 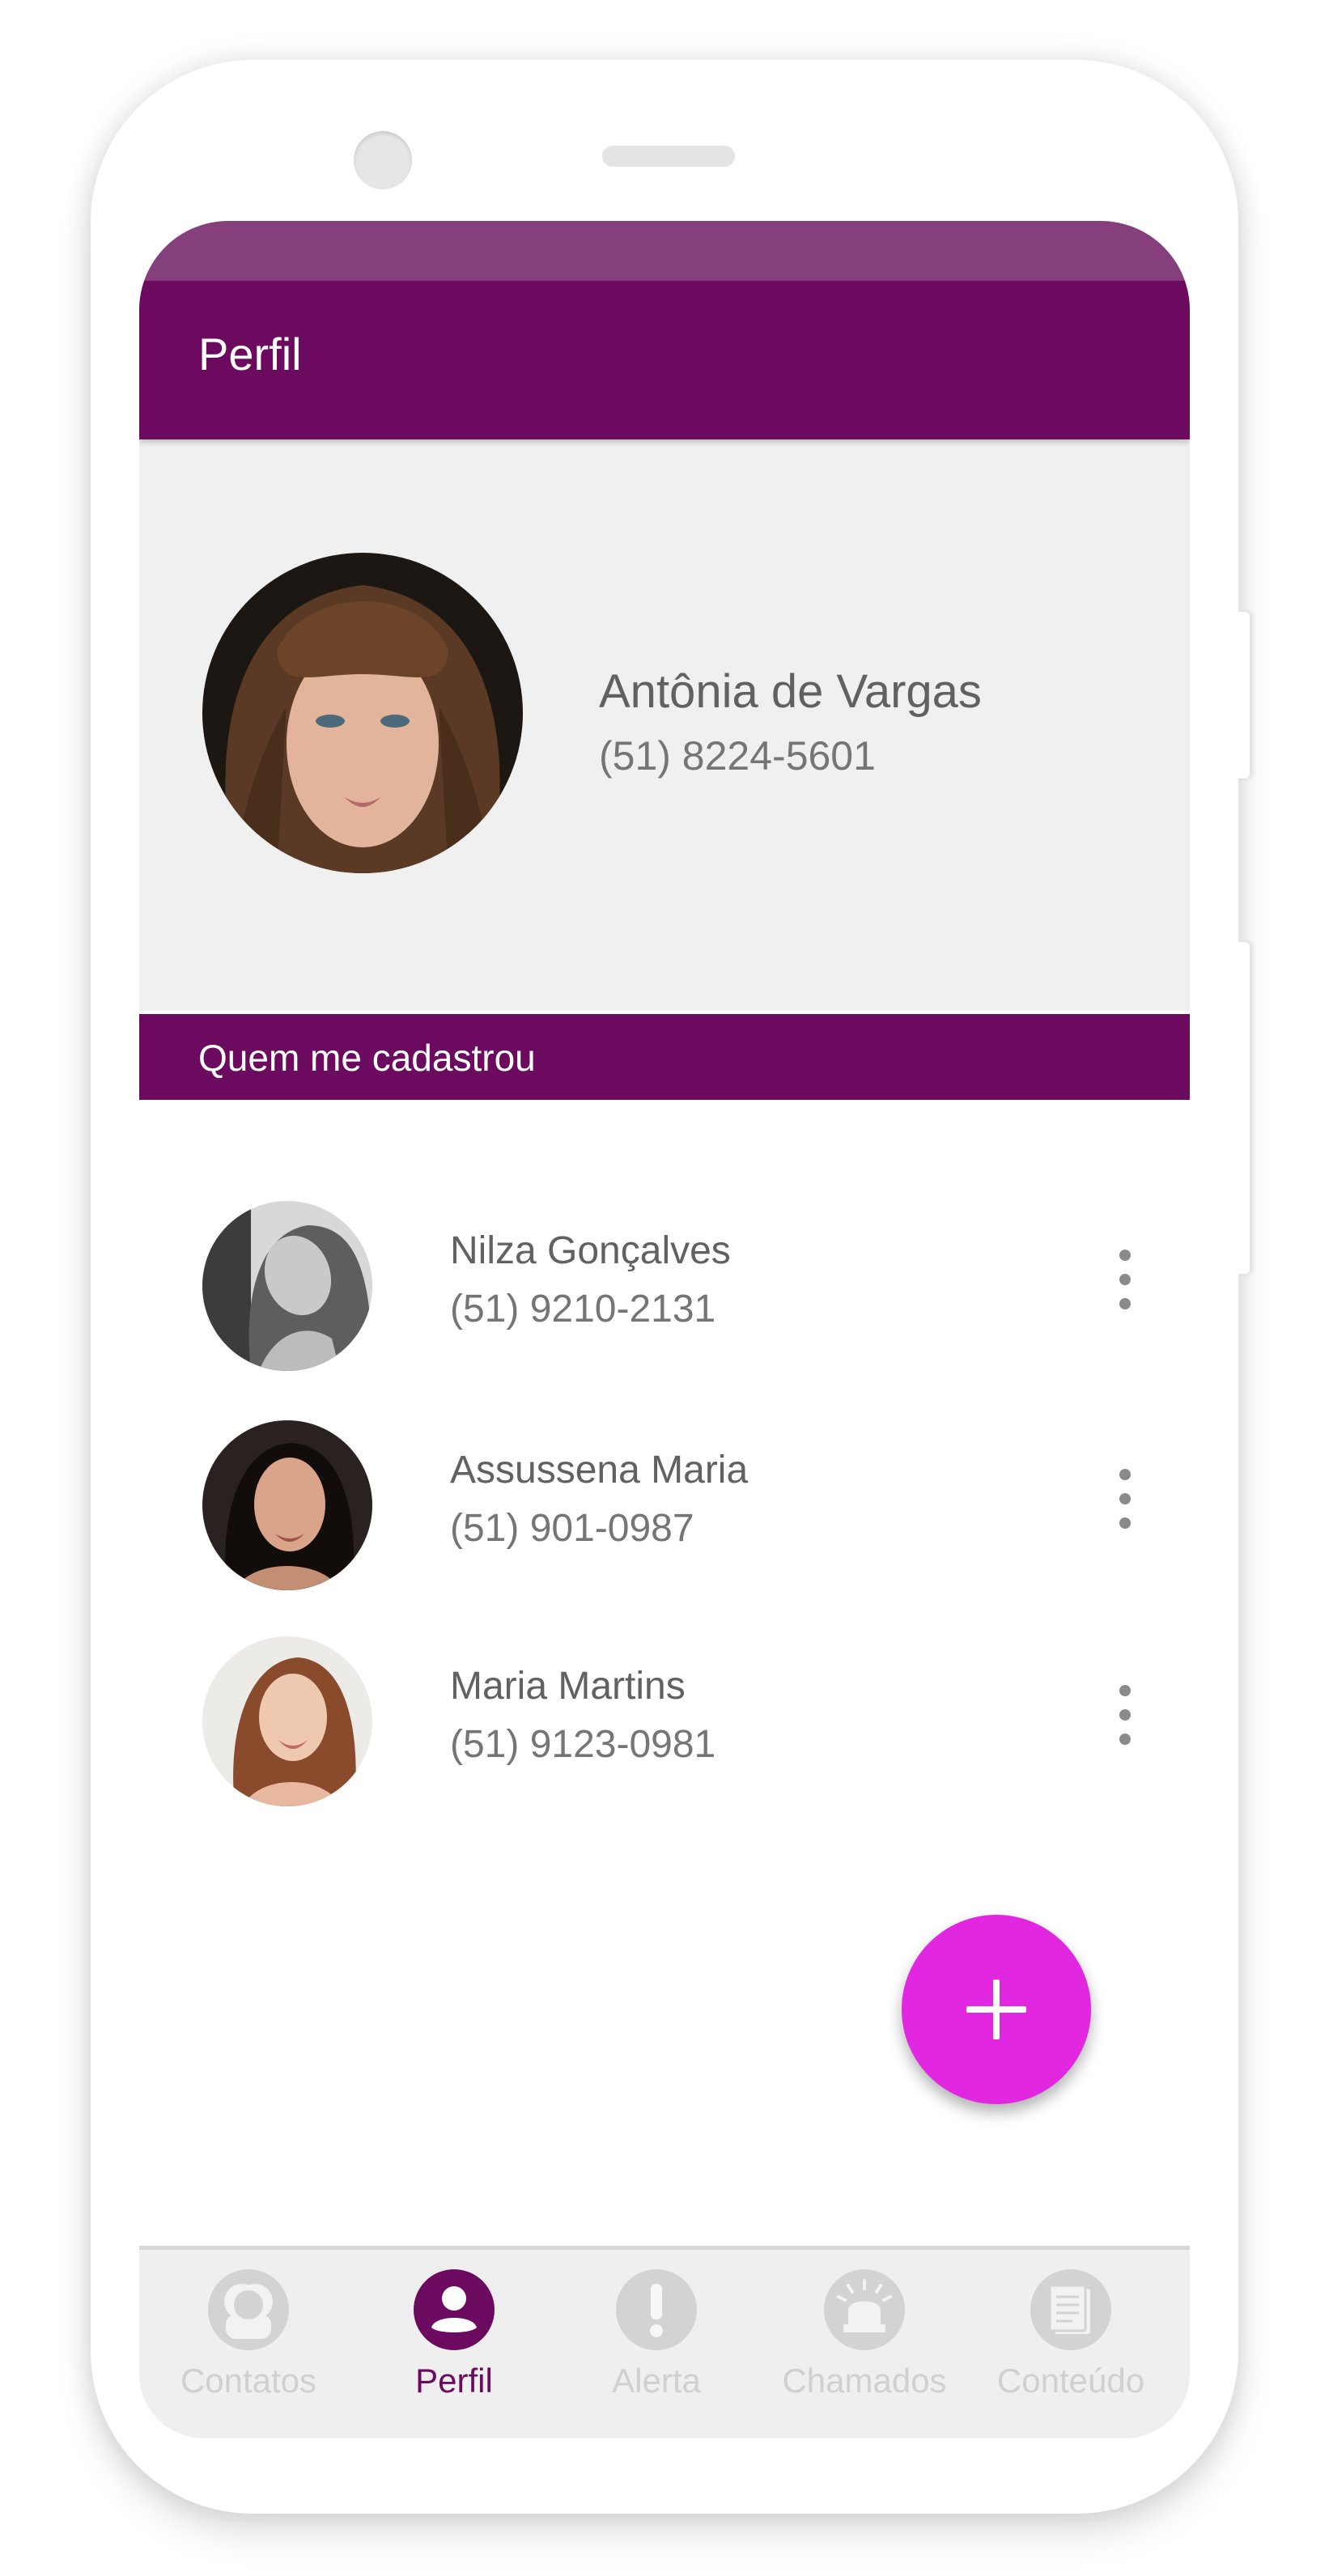 I want to click on nav-label: Contatos, so click(x=248, y=2381).